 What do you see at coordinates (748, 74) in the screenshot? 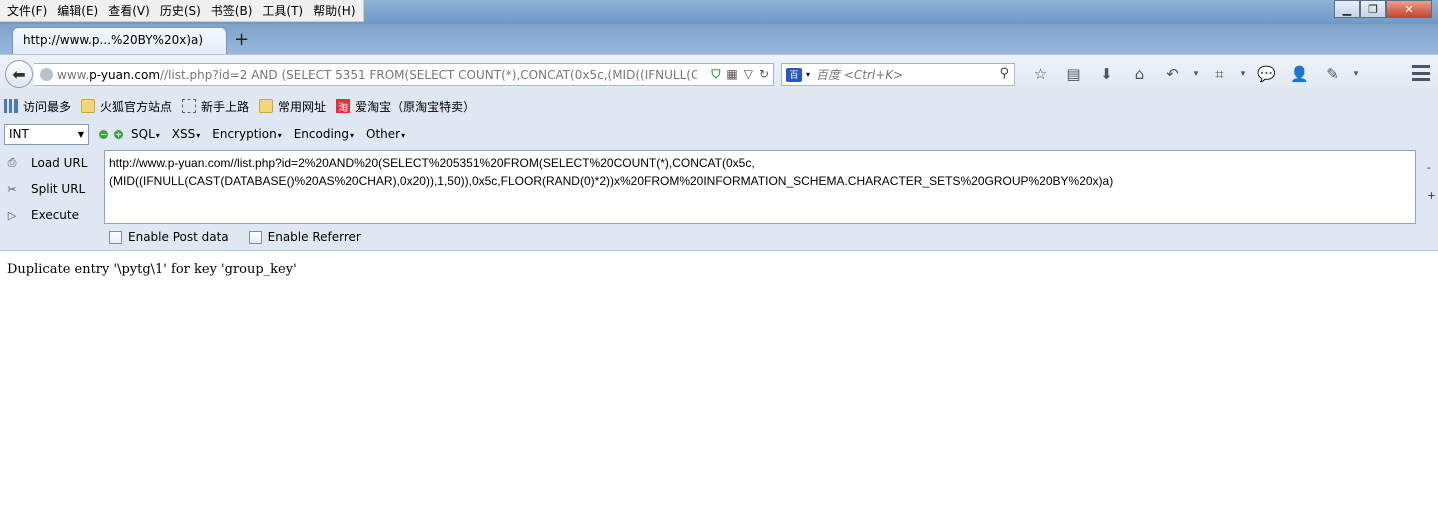
I see `dropdown-icon: ▽` at bounding box center [748, 74].